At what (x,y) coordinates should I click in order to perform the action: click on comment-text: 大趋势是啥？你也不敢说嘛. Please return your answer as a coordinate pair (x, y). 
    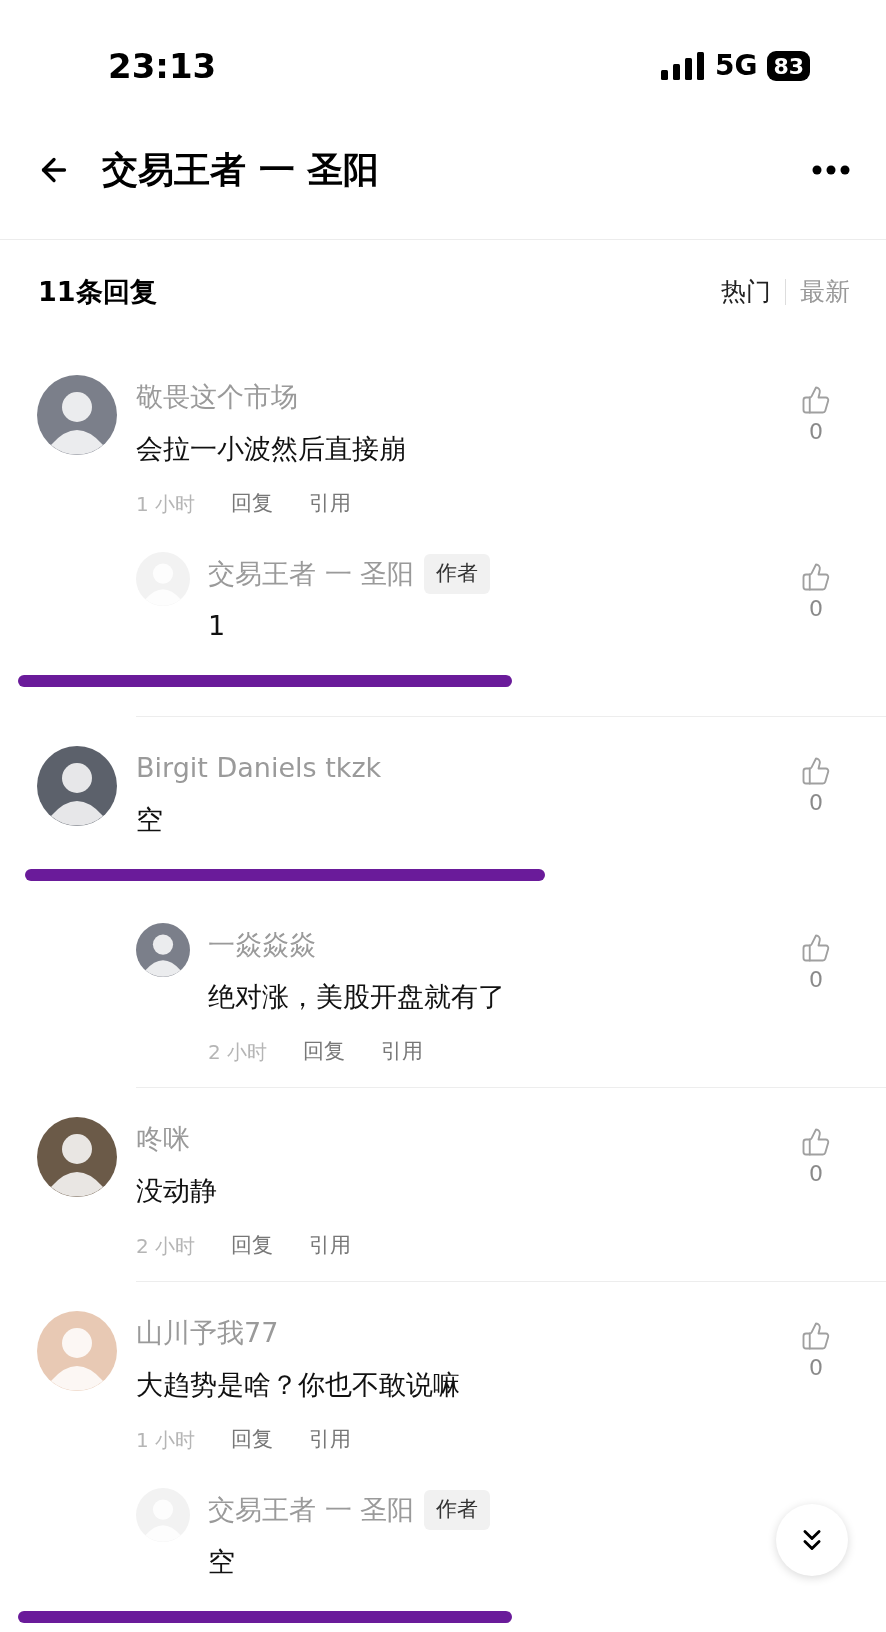
    Looking at the image, I should click on (298, 1384).